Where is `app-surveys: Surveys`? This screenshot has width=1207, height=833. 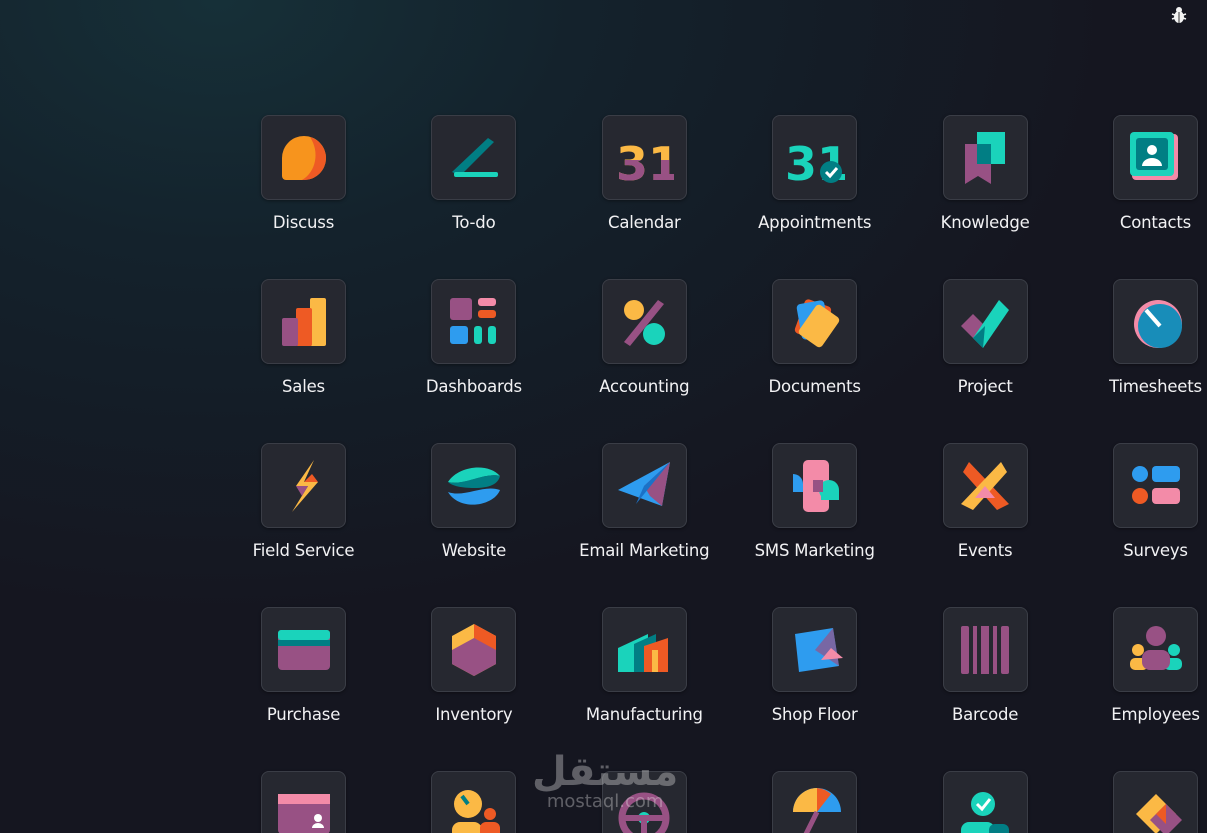
app-surveys: Surveys is located at coordinates (1139, 501).